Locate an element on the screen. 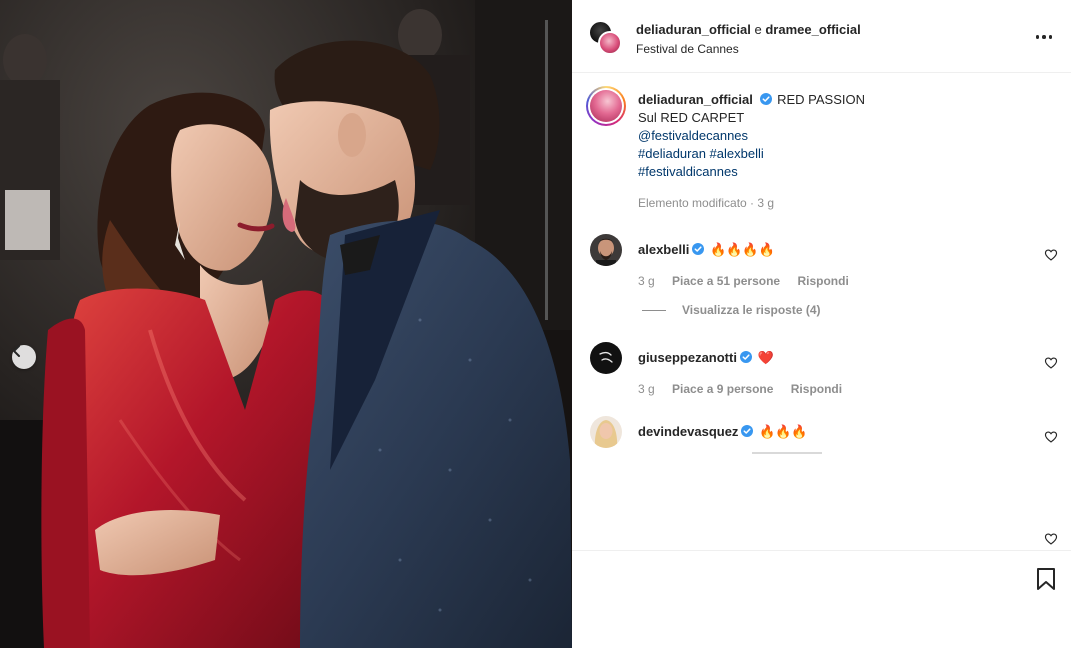 The width and height of the screenshot is (1071, 648). previous-photo-button is located at coordinates (24, 357).